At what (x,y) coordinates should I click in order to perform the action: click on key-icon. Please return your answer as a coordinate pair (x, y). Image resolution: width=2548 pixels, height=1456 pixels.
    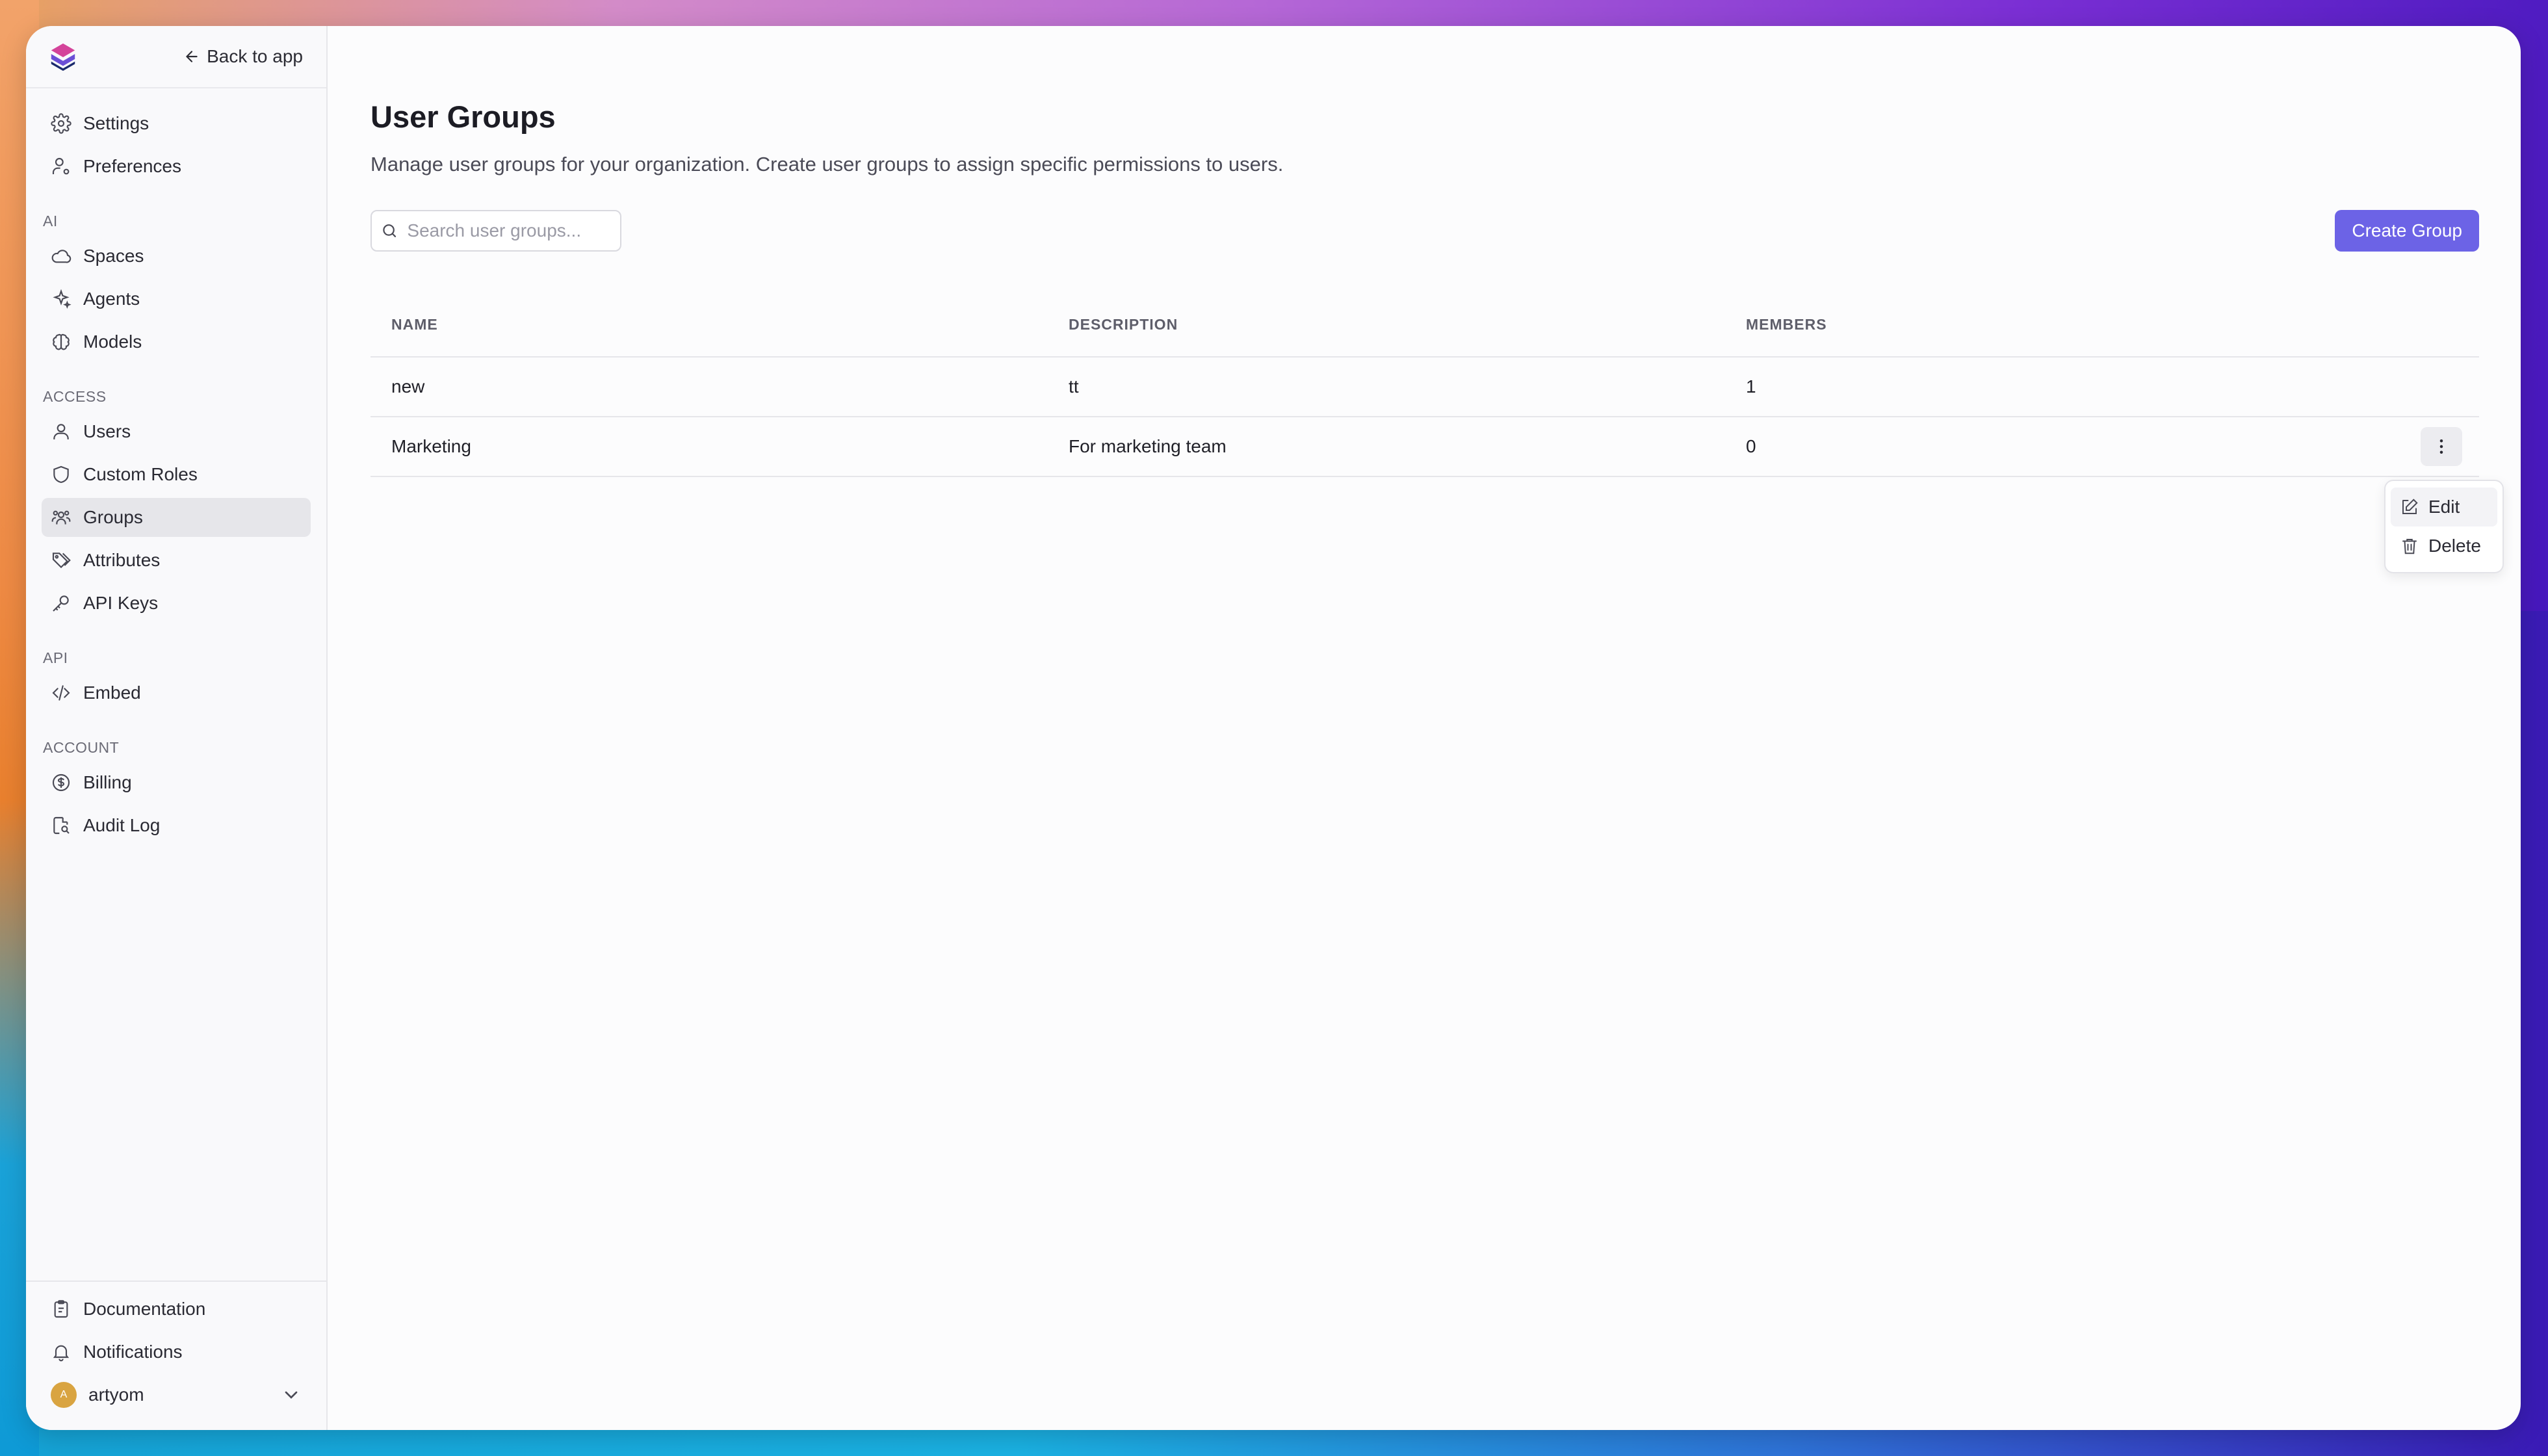
    Looking at the image, I should click on (61, 604).